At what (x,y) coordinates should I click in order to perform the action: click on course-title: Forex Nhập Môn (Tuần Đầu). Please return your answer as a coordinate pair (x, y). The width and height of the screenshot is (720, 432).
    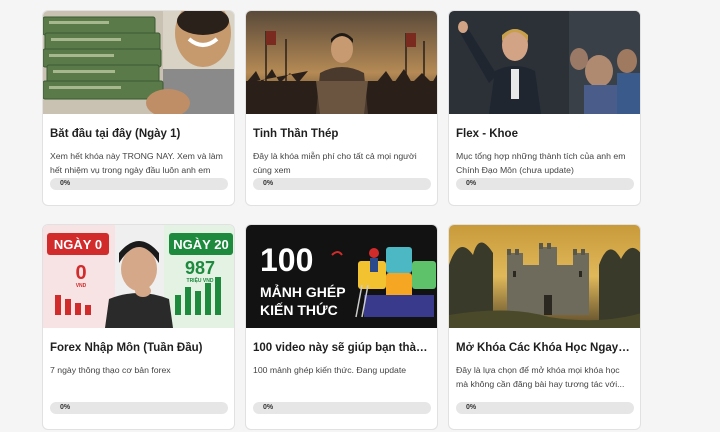
    Looking at the image, I should click on (138, 348).